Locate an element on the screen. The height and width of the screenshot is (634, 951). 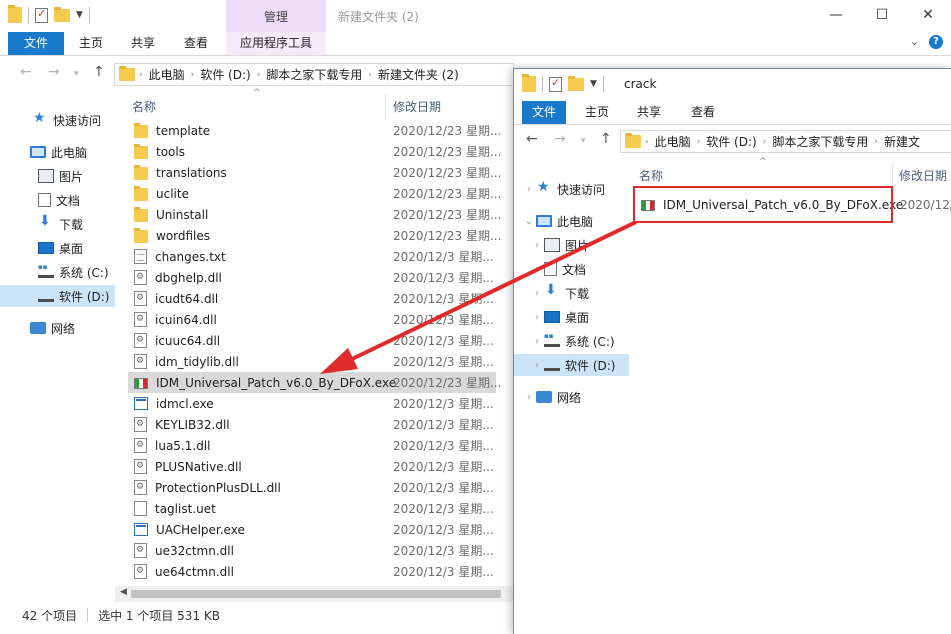
close-icon: ✕ is located at coordinates (928, 15).